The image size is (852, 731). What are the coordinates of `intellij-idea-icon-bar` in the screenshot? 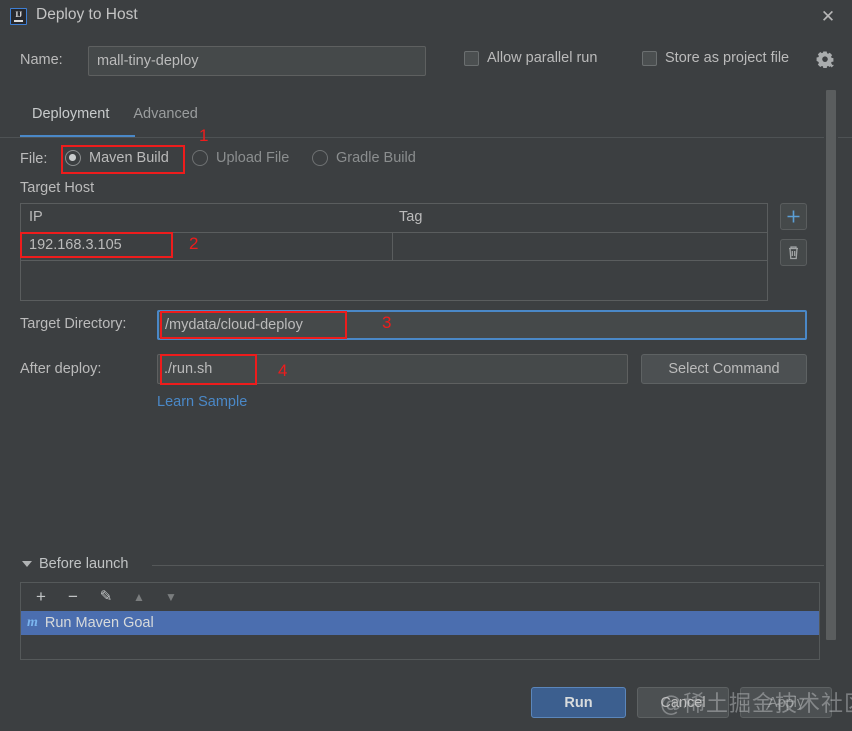 It's located at (18, 21).